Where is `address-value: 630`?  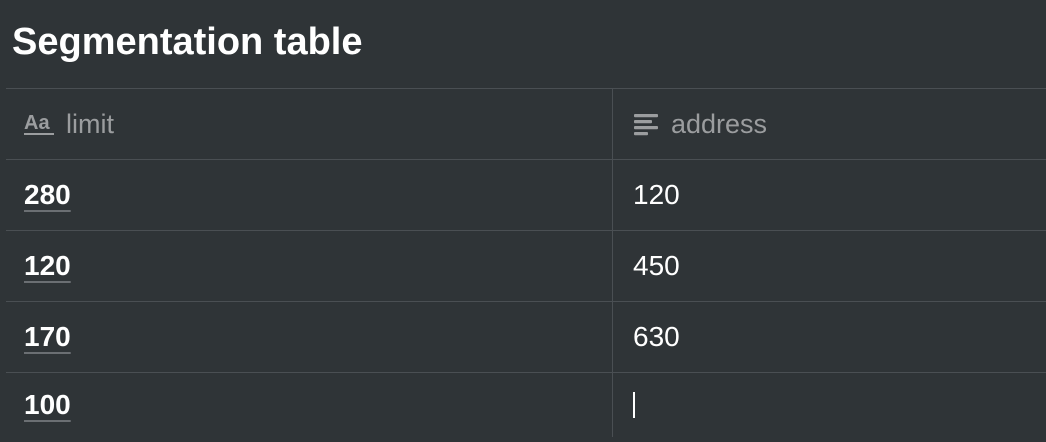
address-value: 630 is located at coordinates (656, 336).